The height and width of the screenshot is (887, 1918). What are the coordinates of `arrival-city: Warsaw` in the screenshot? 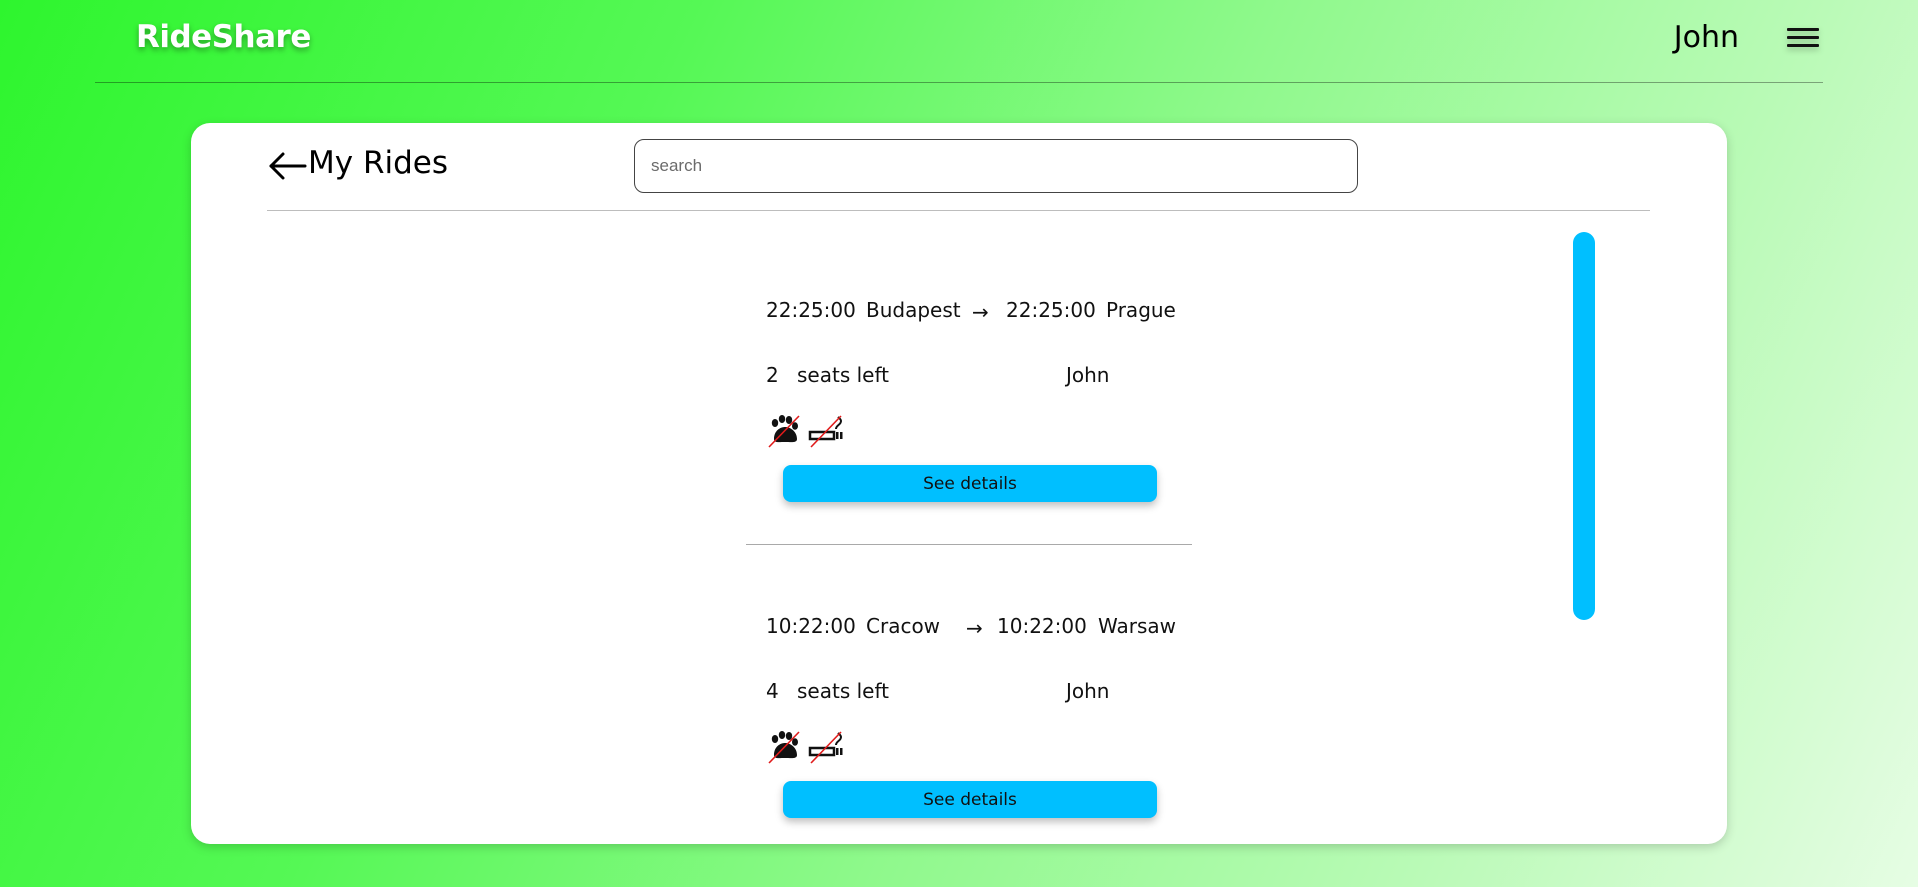 It's located at (1137, 626).